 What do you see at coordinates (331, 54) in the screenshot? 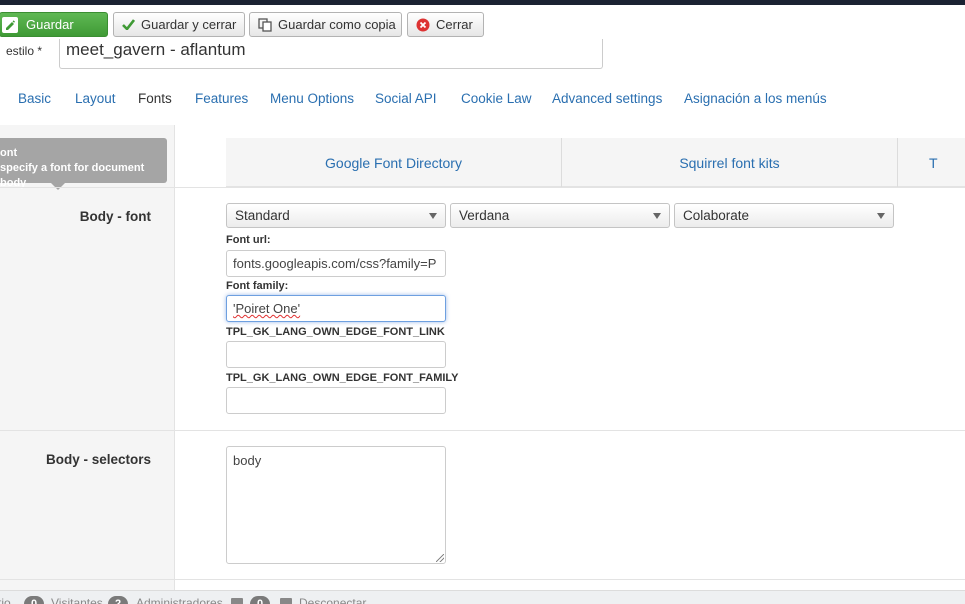
I see `style-title-input: meet_gavern - aflantum` at bounding box center [331, 54].